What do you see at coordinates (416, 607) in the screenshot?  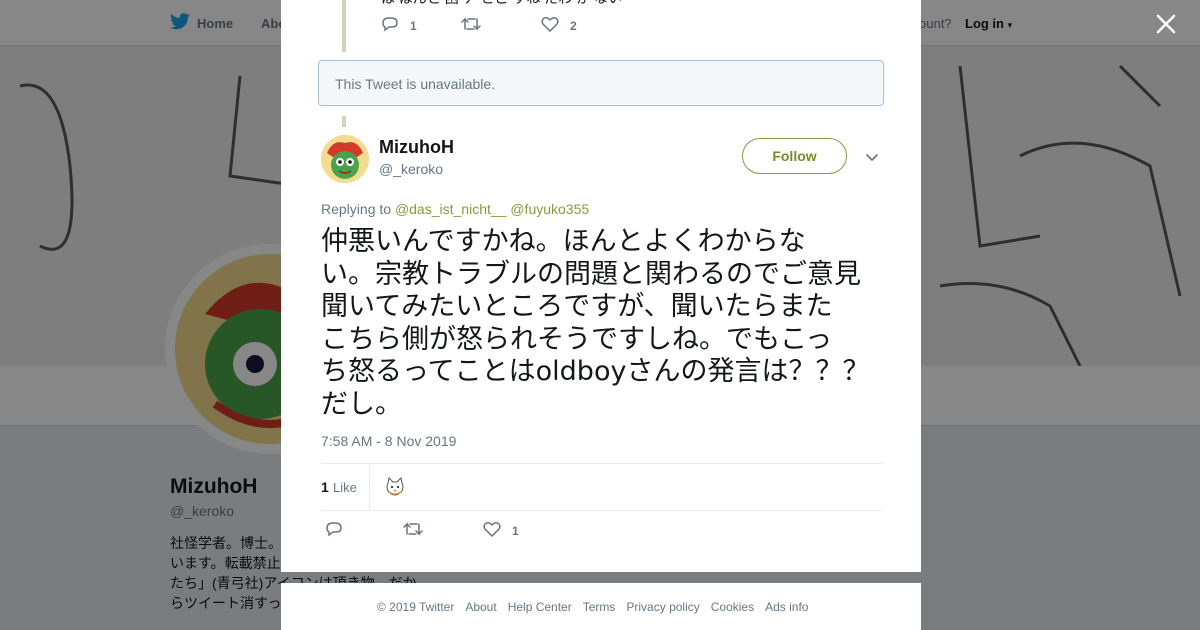 I see `footer-copyright: © 2019 Twitter` at bounding box center [416, 607].